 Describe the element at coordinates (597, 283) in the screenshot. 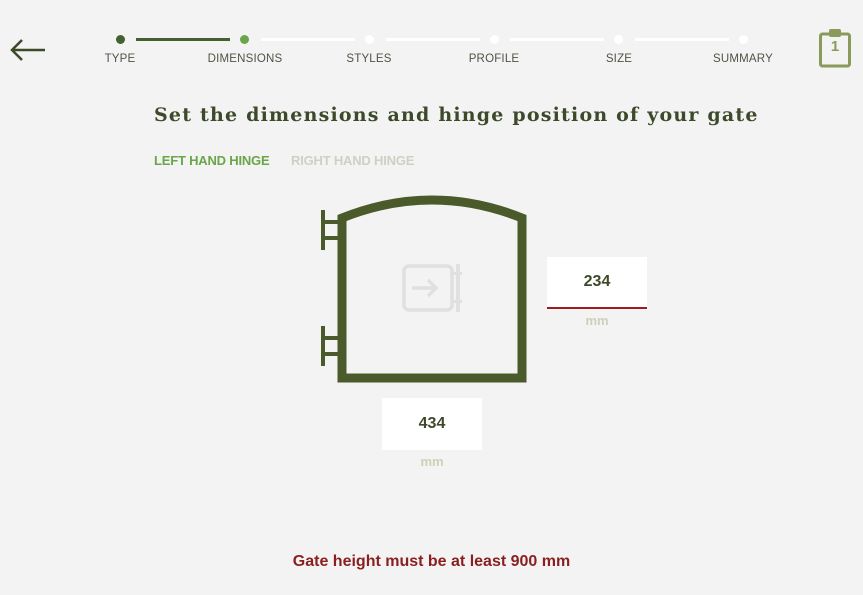

I see `gate-width-input` at that location.